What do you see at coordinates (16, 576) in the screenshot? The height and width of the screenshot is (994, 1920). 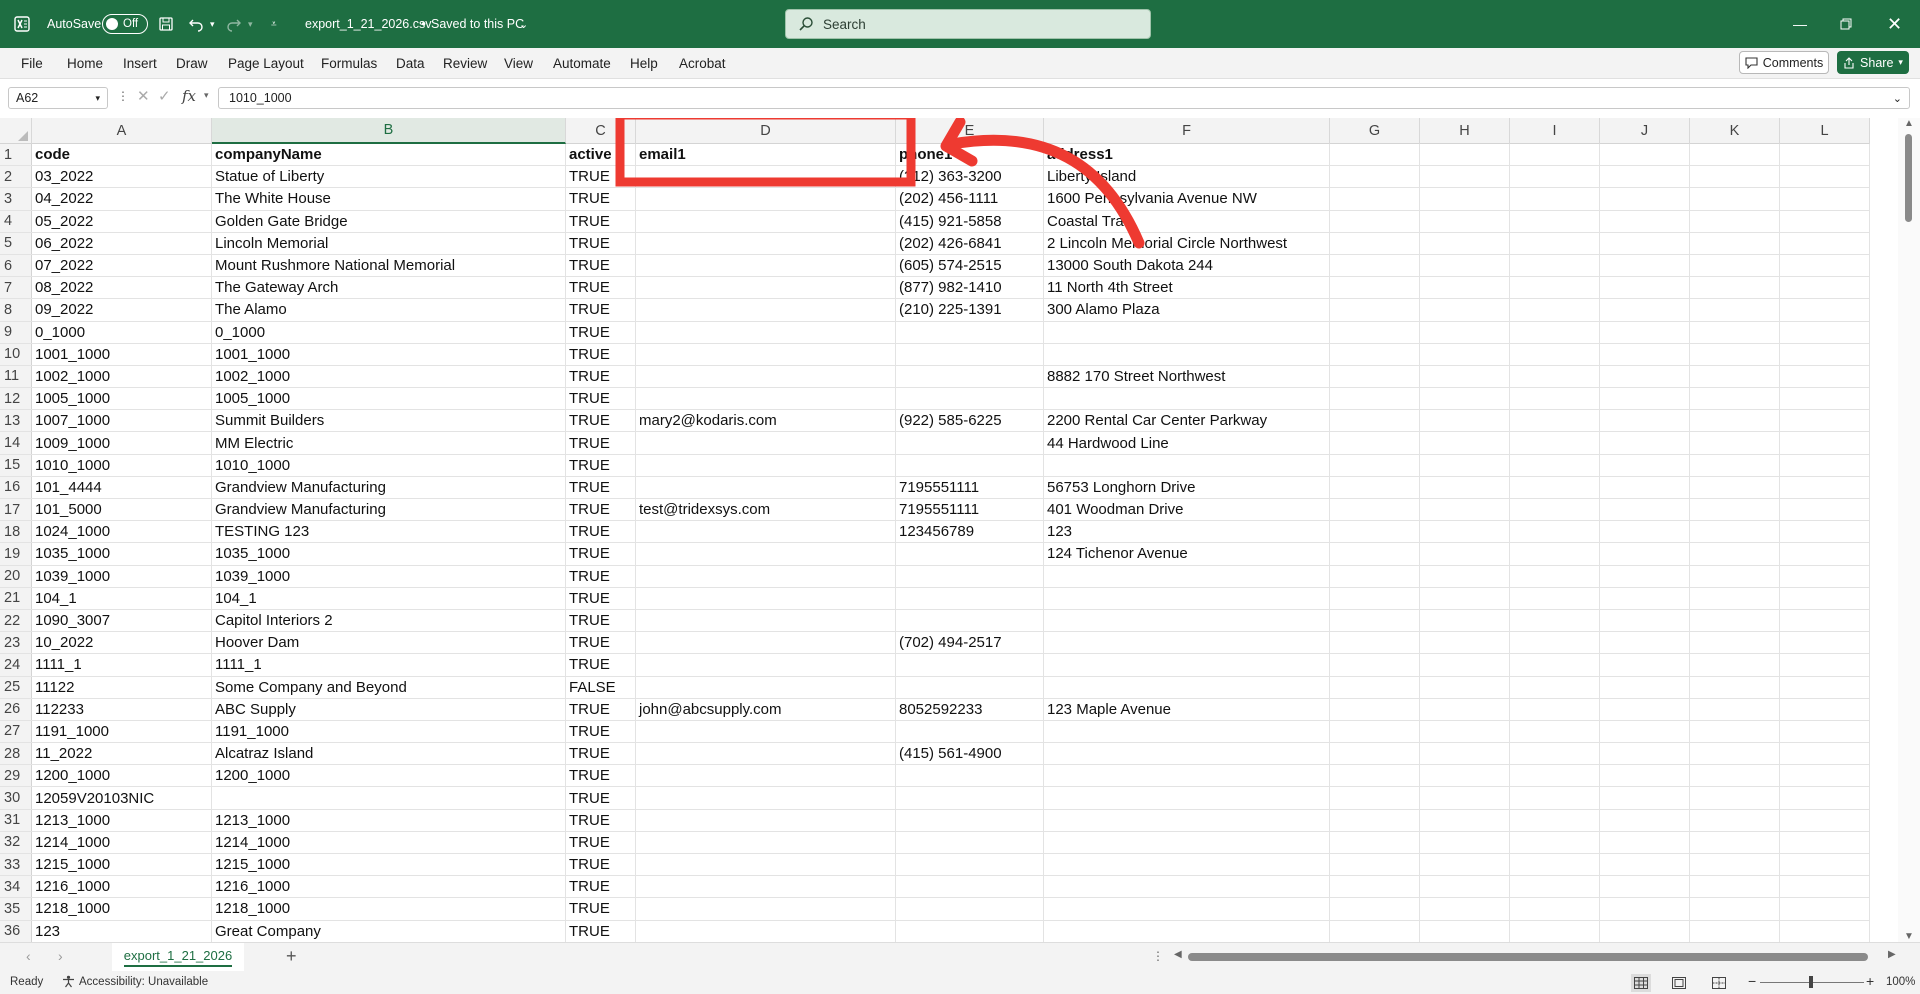 I see `row-number: 20` at bounding box center [16, 576].